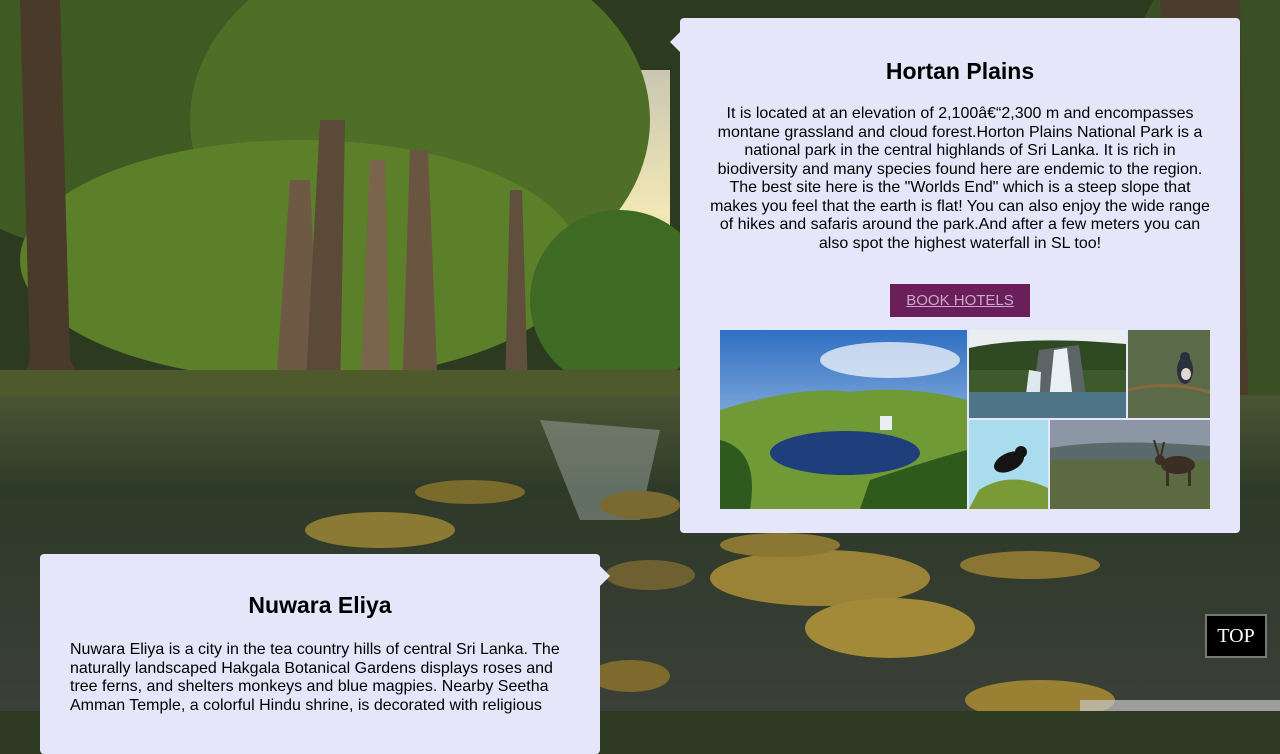  What do you see at coordinates (1130, 464) in the screenshot?
I see `sambar-deer-photo` at bounding box center [1130, 464].